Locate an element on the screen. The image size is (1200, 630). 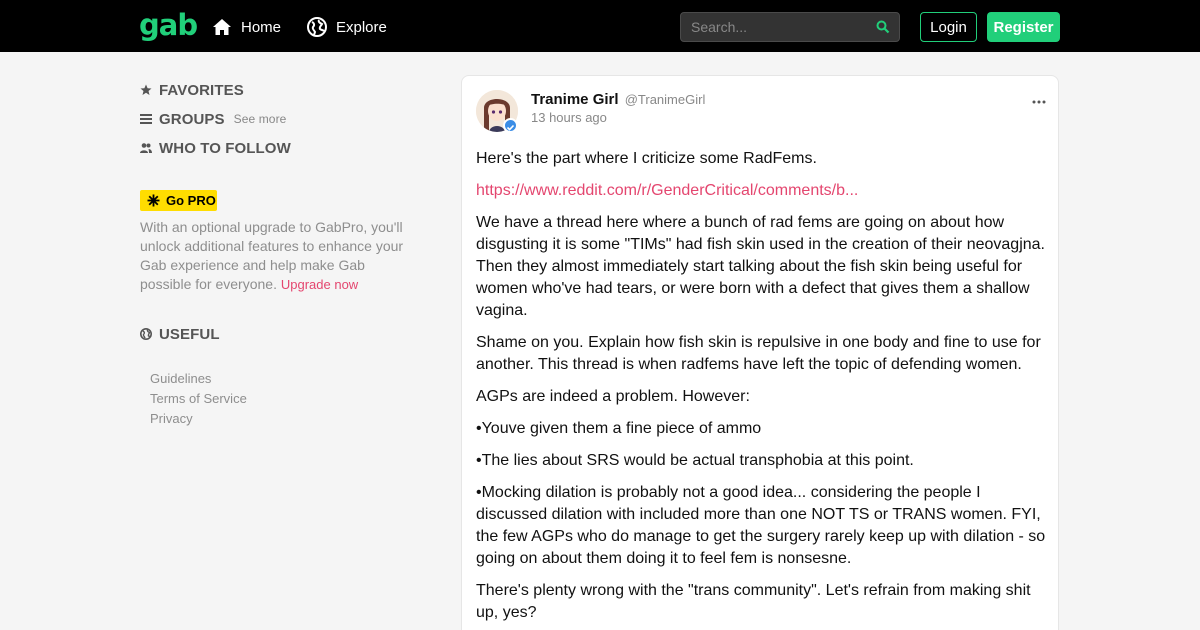
nav-explore-link: Explore is located at coordinates (347, 27).